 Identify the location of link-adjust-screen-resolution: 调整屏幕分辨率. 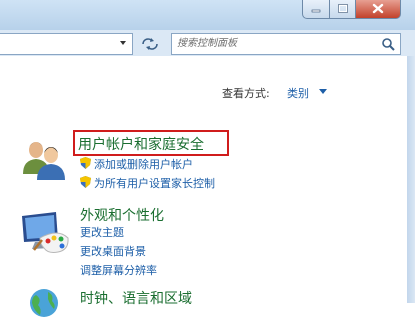
(118, 270).